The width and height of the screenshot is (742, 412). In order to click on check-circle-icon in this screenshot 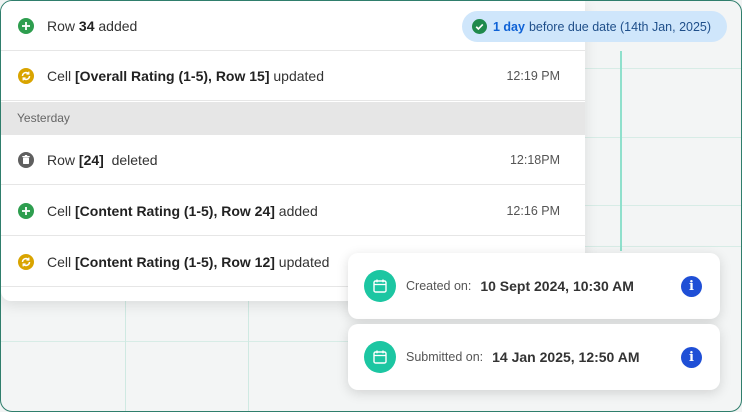, I will do `click(479, 26)`.